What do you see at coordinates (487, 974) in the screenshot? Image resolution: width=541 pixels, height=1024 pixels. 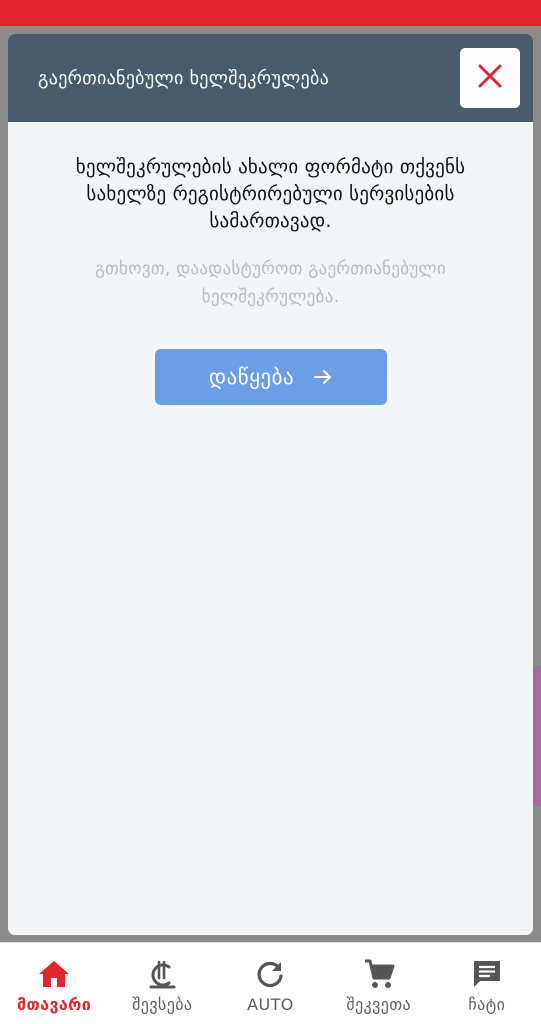 I see `chat-icon` at bounding box center [487, 974].